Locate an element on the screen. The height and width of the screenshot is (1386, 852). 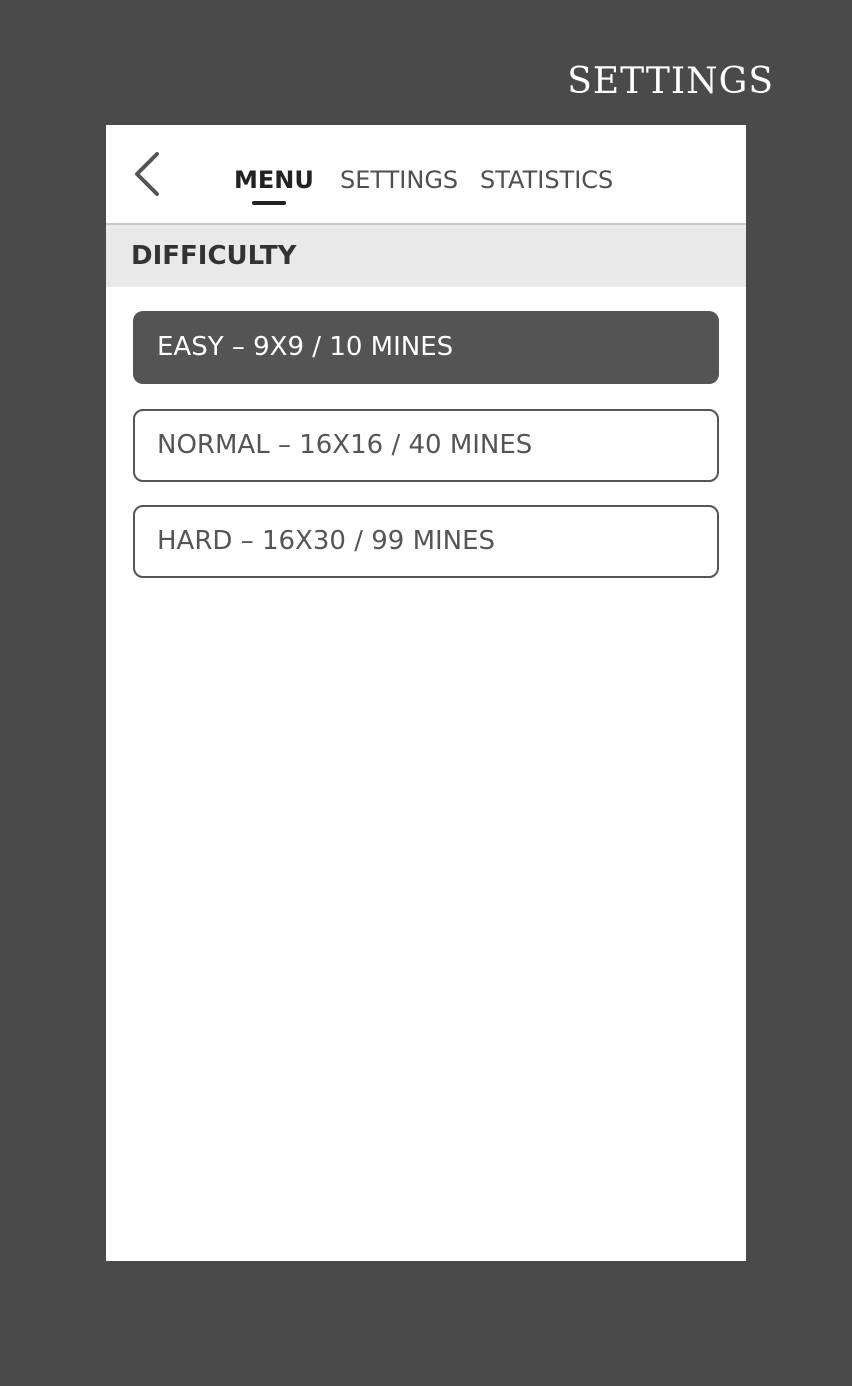
difficulty-option-normal: NORMAL – 16X16 / 40 MINES is located at coordinates (426, 445).